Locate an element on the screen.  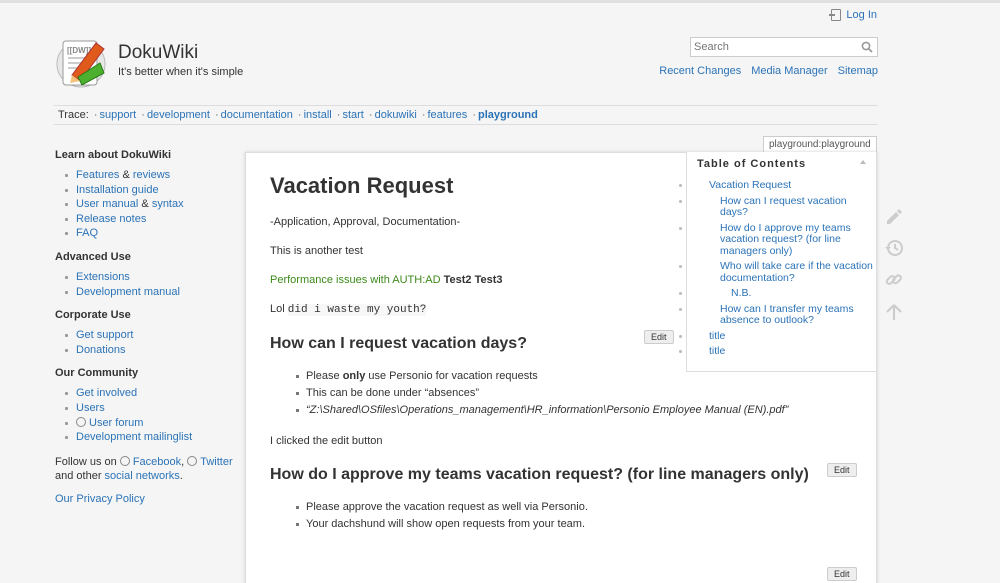
toc-link: How can I request vacation days? is located at coordinates (783, 207).